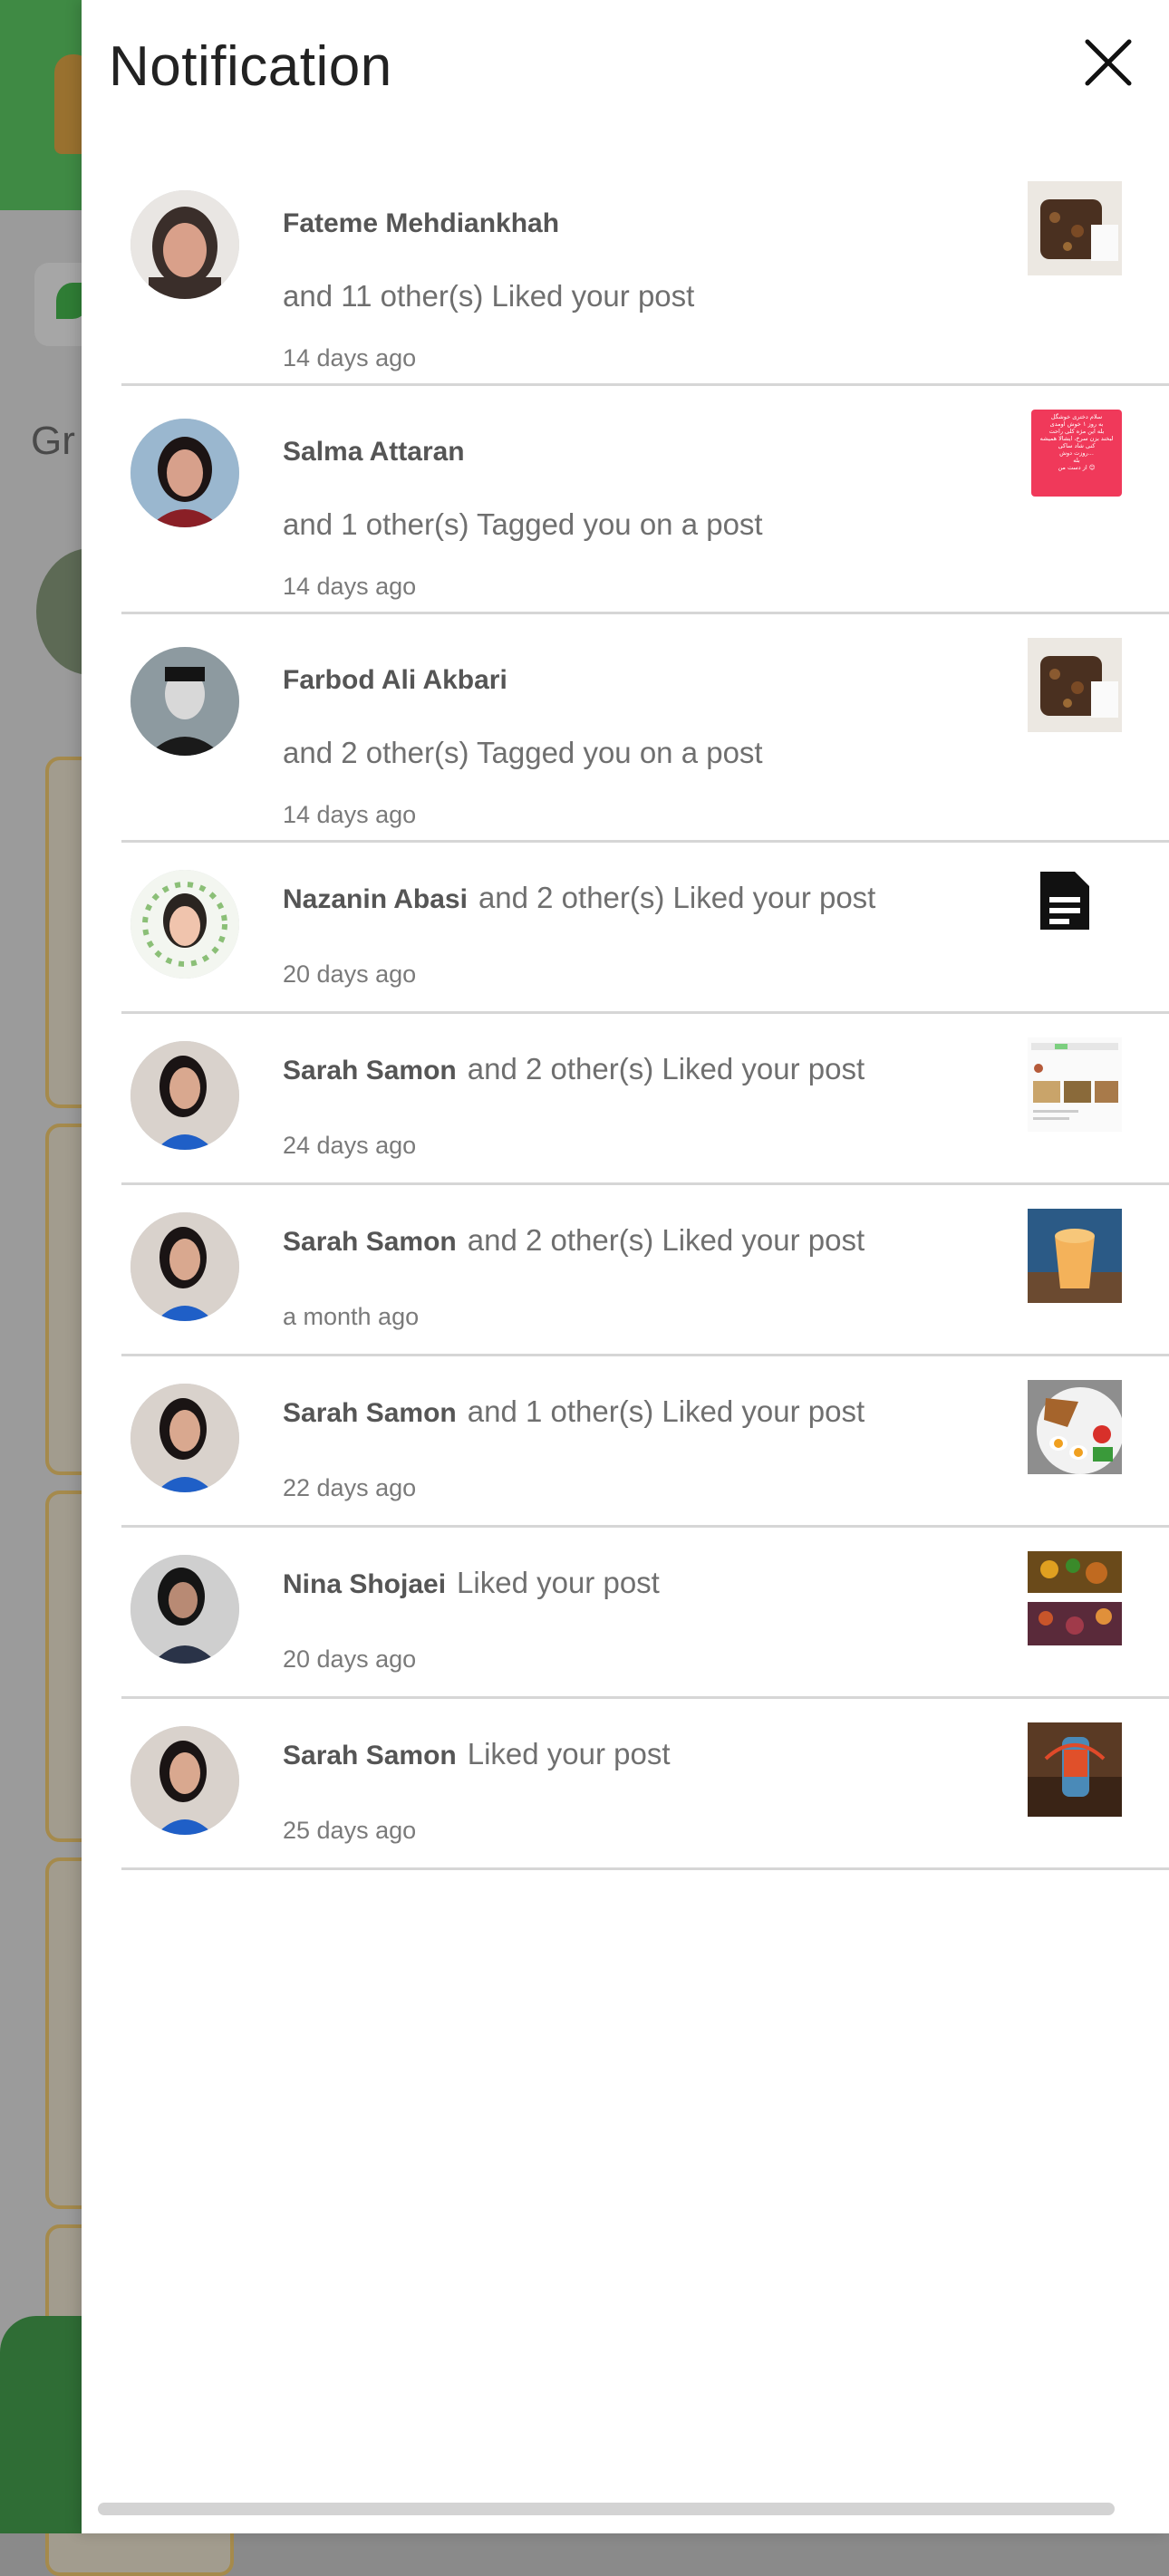 The height and width of the screenshot is (2576, 1169). Describe the element at coordinates (364, 1584) in the screenshot. I see `notification-user-name: Nina Shojaei` at that location.